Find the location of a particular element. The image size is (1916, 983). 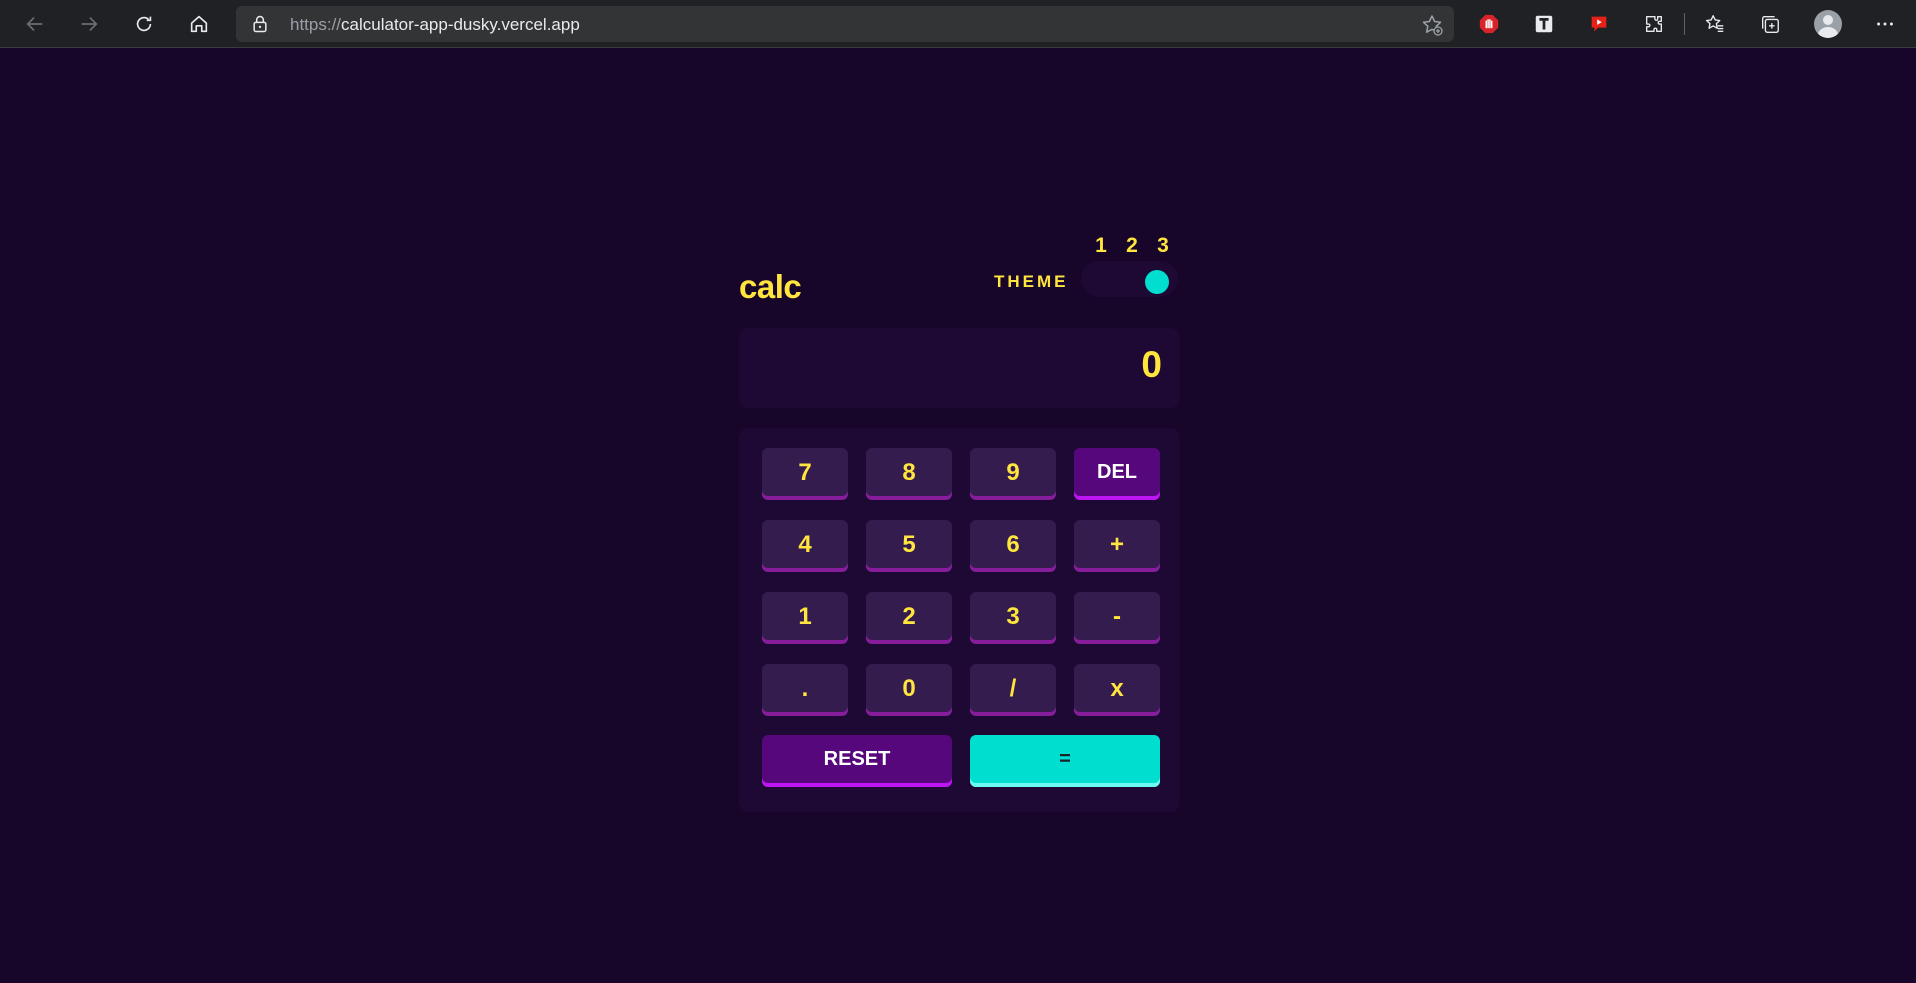

key-plus: + is located at coordinates (1117, 546).